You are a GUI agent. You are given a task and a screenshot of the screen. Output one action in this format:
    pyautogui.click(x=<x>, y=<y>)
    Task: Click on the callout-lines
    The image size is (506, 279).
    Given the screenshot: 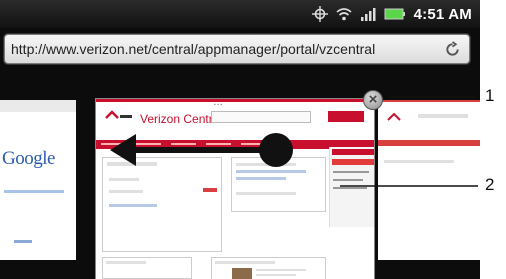 What is the action you would take?
    pyautogui.click(x=409, y=141)
    